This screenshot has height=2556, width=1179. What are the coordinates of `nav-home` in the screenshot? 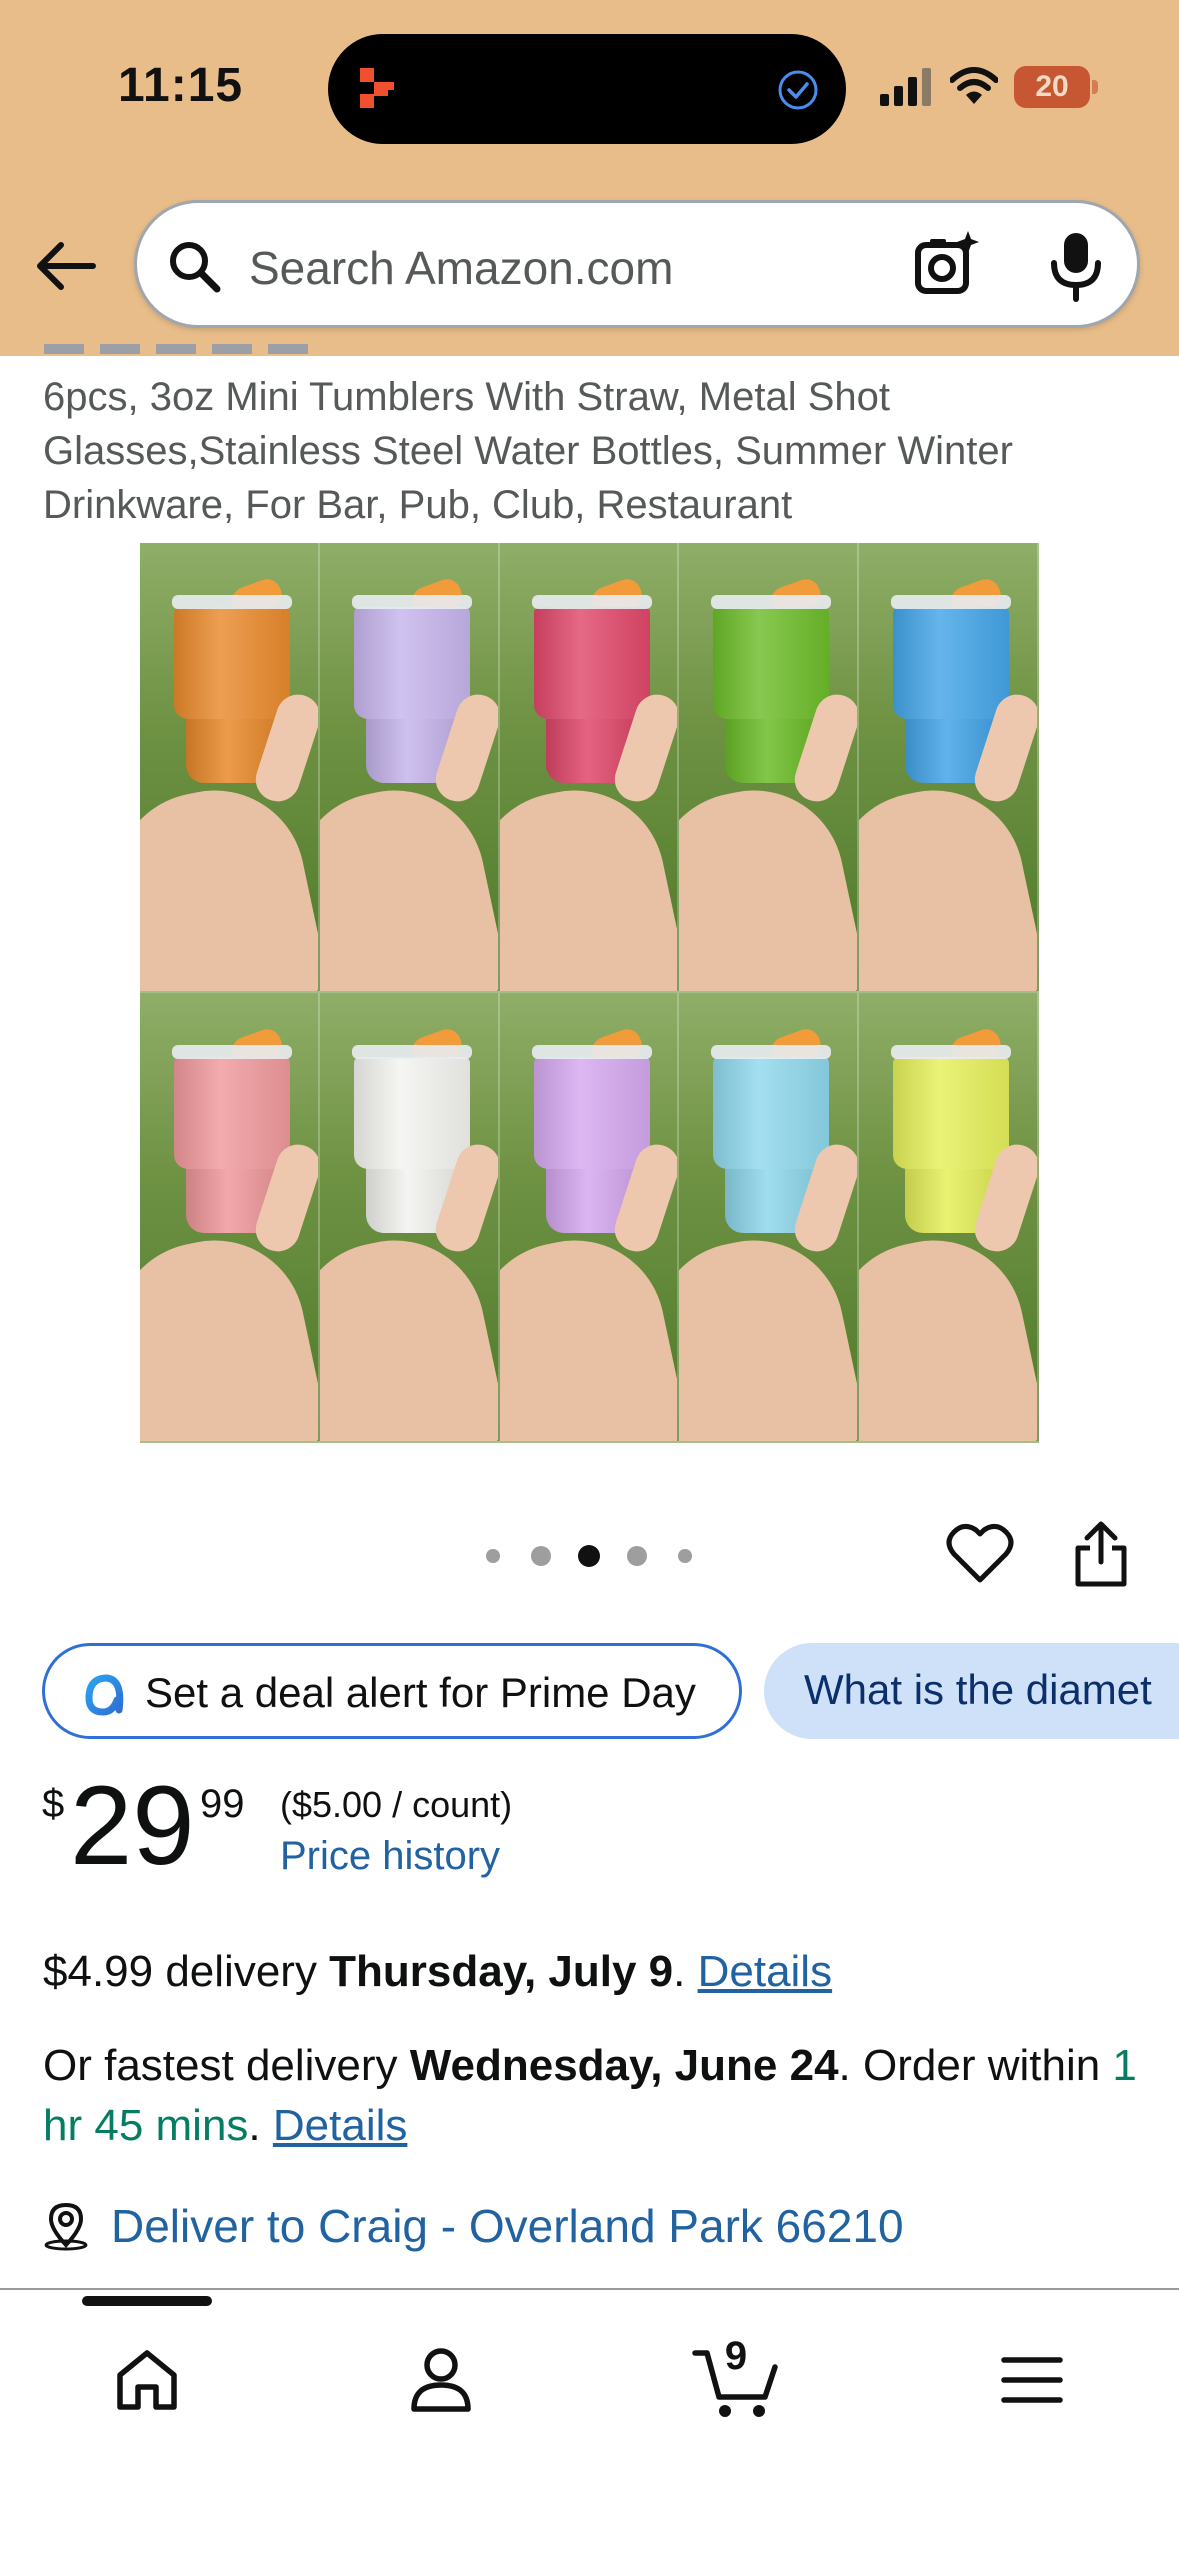 It's located at (147, 2380).